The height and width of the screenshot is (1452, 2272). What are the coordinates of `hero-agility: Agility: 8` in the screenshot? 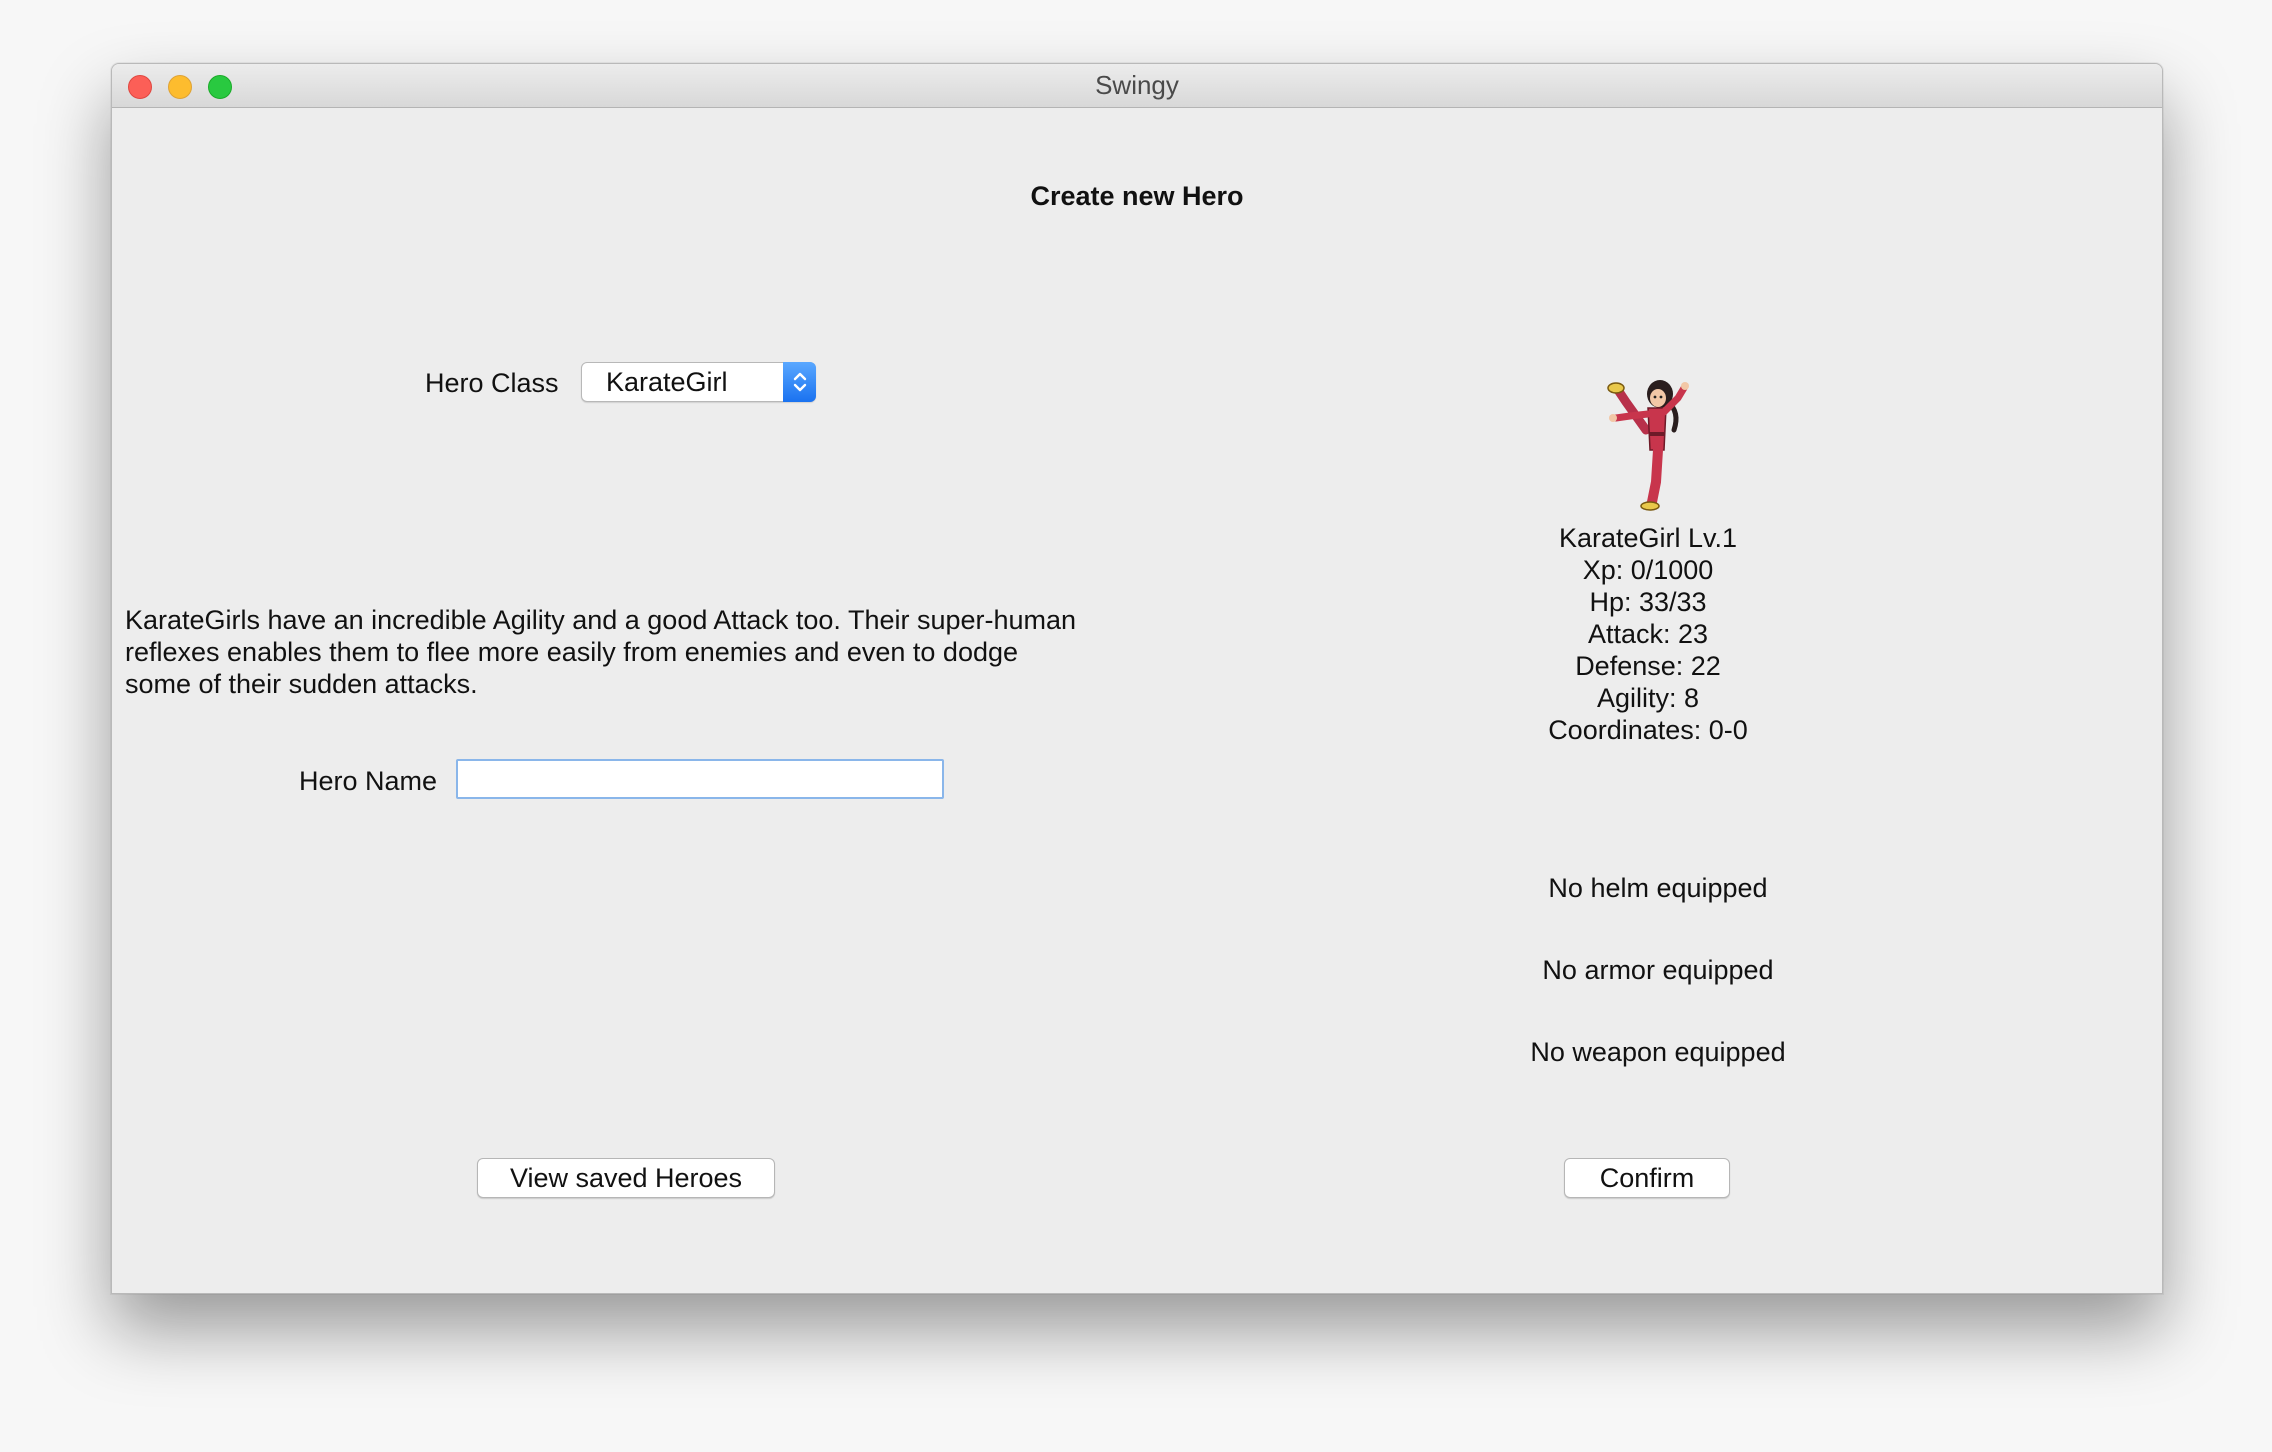 It's located at (1648, 698).